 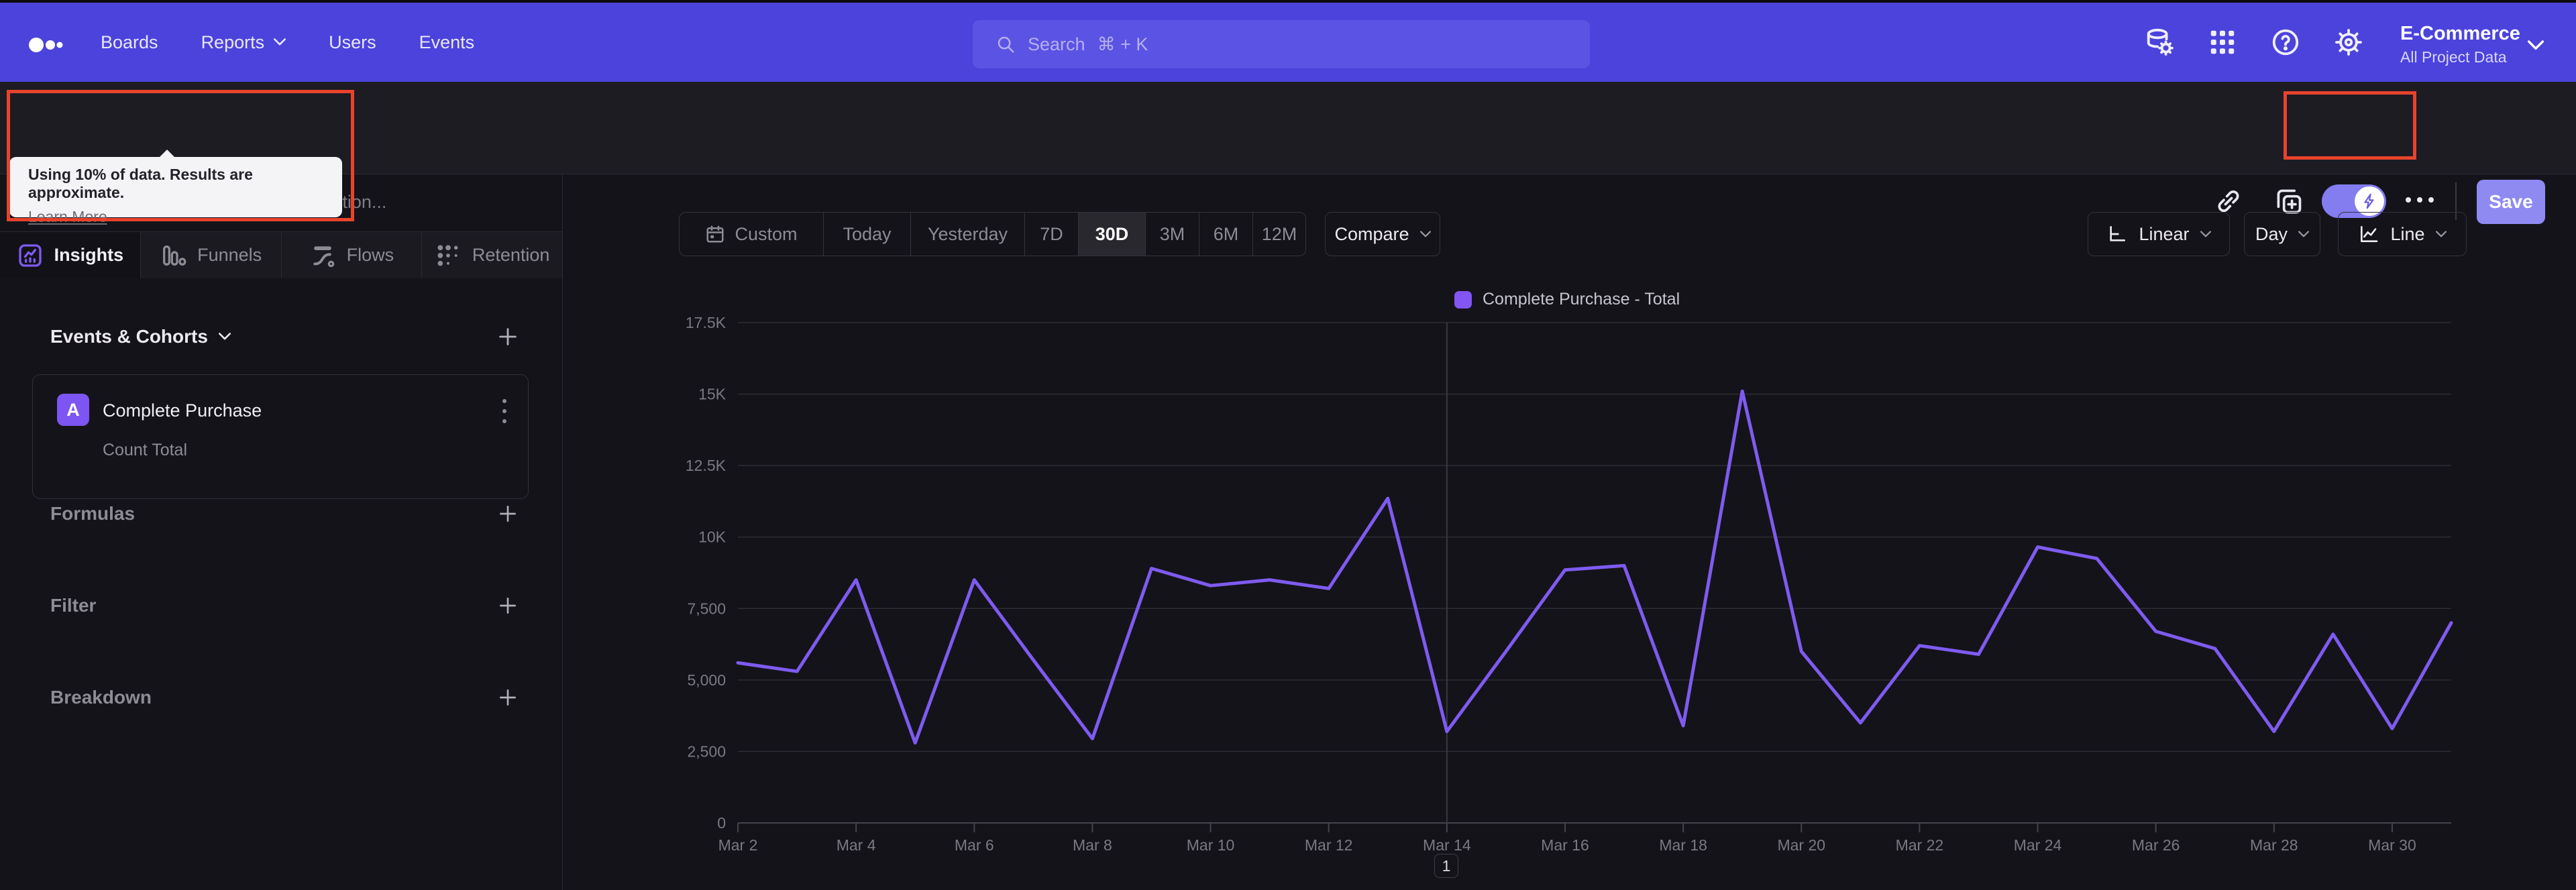 I want to click on range-12m: 12M, so click(x=1279, y=234).